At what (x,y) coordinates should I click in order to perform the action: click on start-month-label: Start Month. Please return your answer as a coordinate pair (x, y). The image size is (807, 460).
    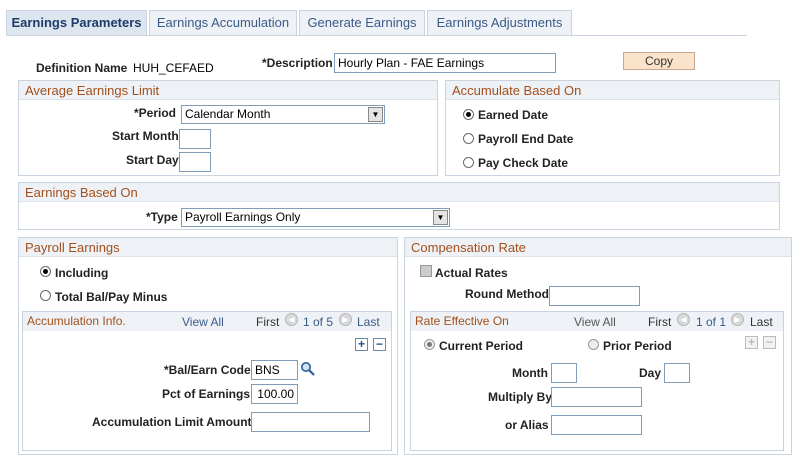
    Looking at the image, I should click on (145, 136).